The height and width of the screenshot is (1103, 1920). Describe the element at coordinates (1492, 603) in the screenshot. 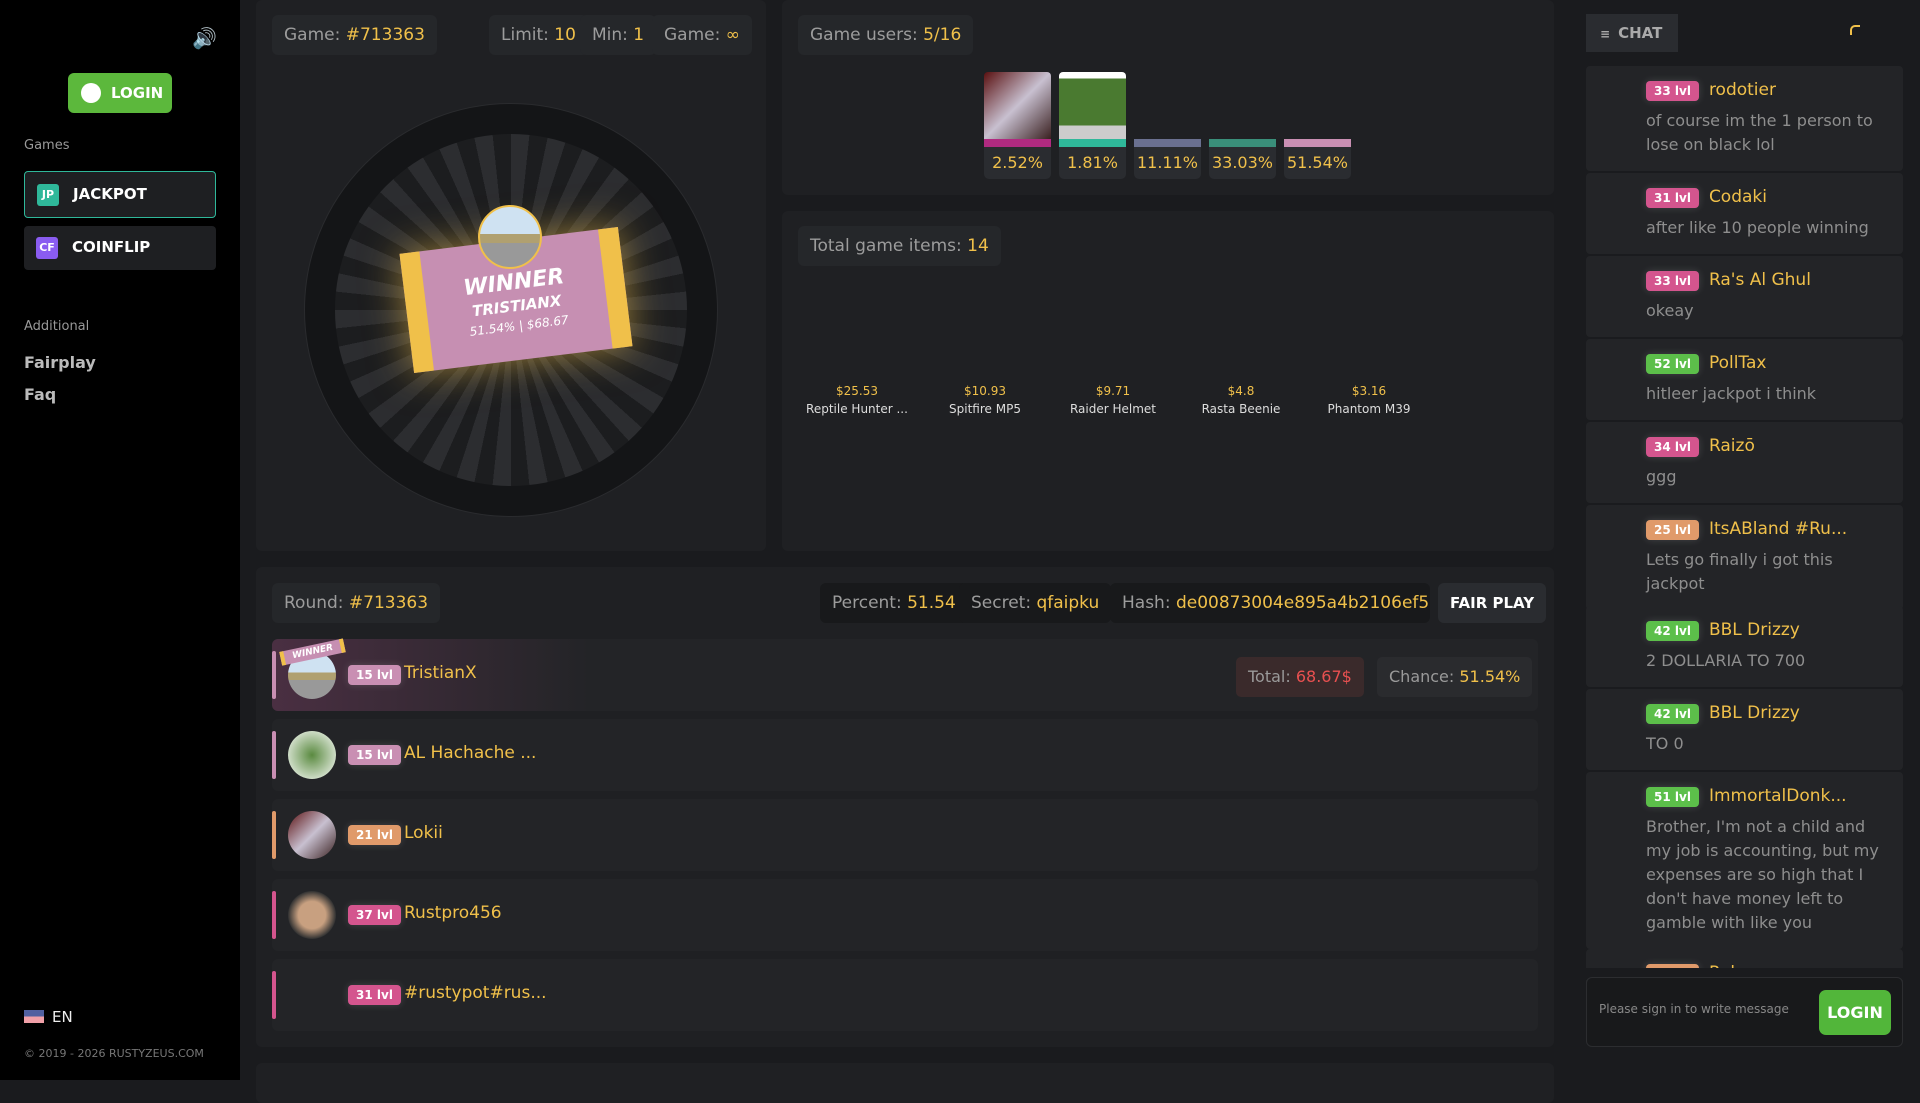

I see `fair-play-button: FAIR PLAY` at that location.